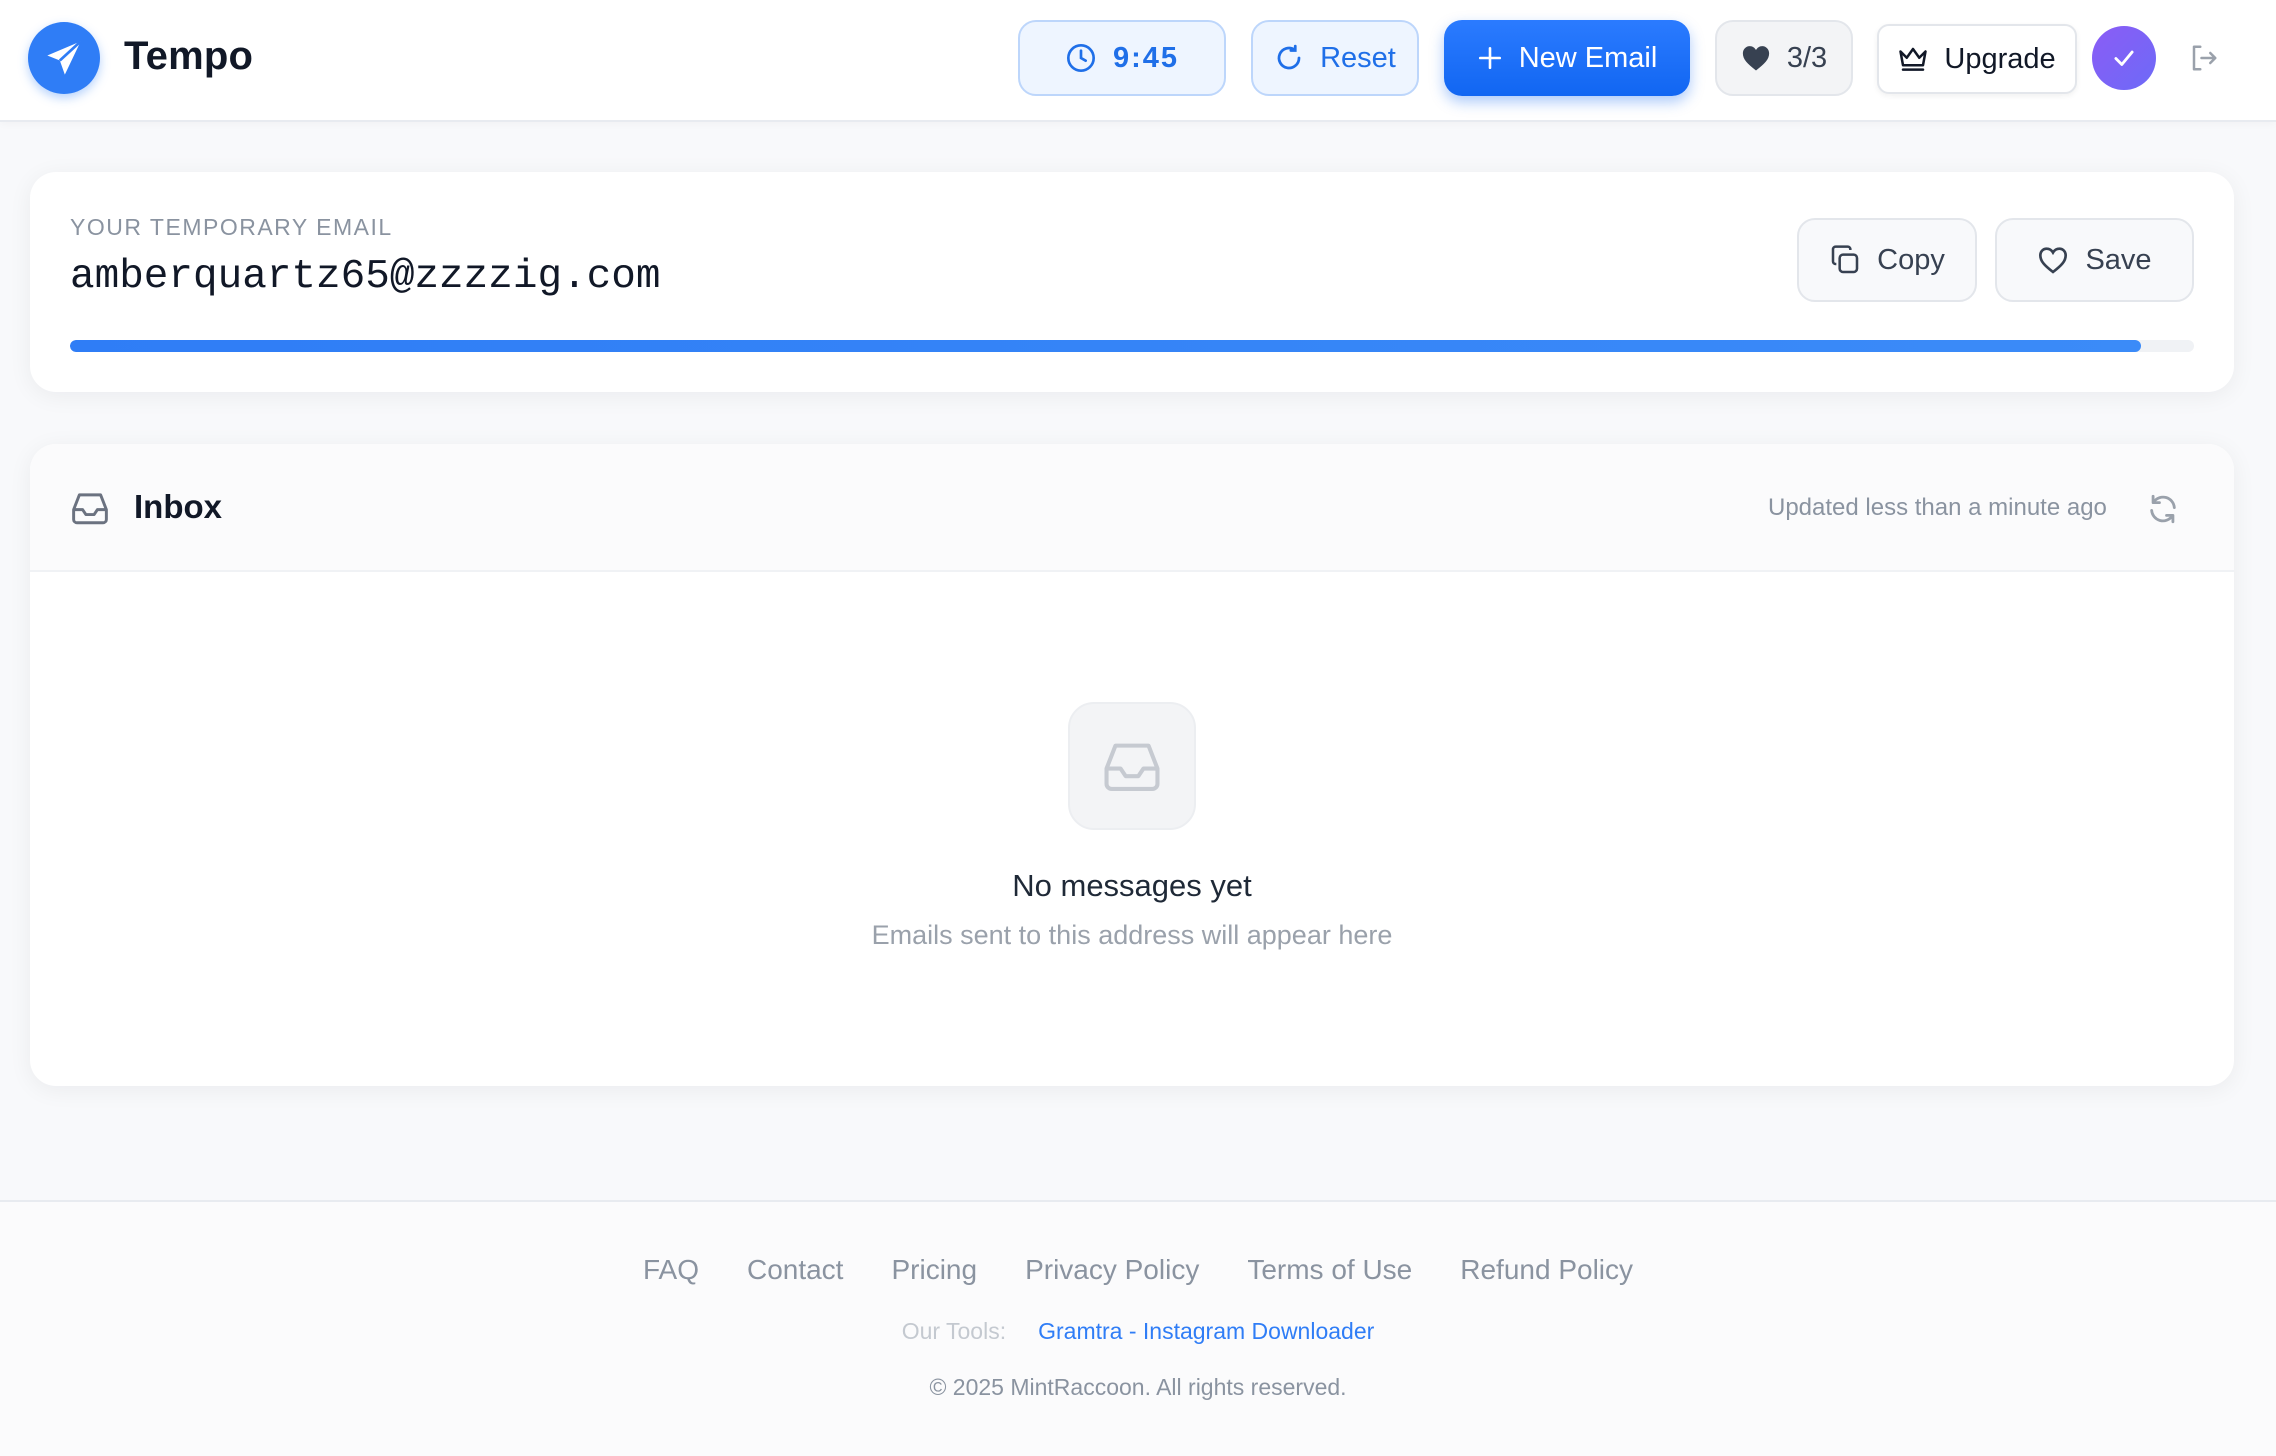 This screenshot has width=2276, height=1456. Describe the element at coordinates (1937, 507) in the screenshot. I see `inbox-updated-status: Updated less than a minute ago` at that location.